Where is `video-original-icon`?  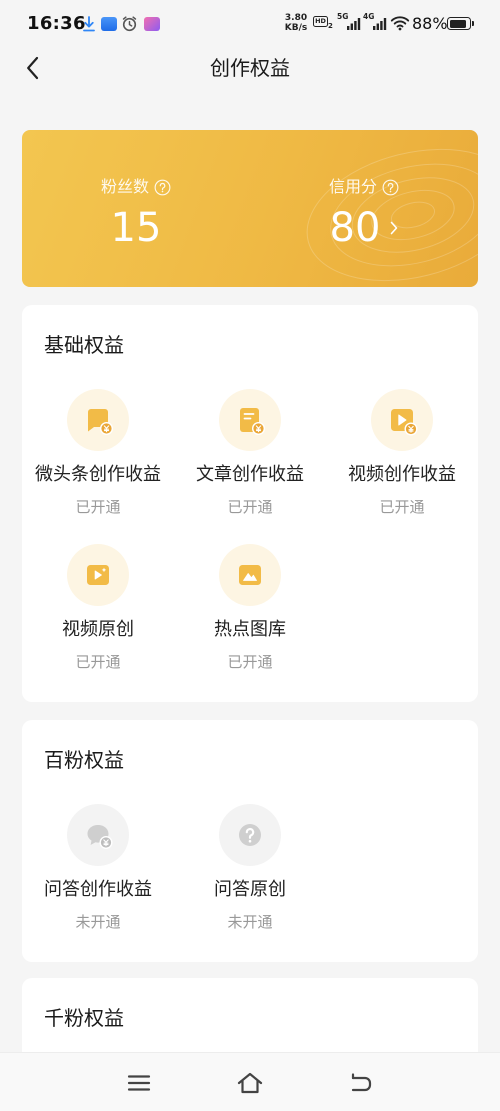
video-original-icon is located at coordinates (98, 575).